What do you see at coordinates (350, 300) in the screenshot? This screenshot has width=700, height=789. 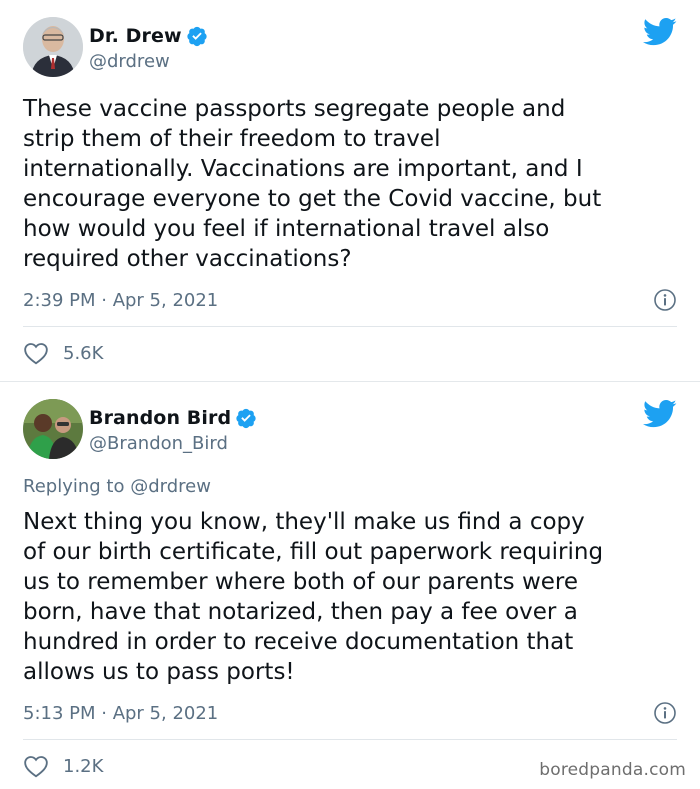 I see `tweet-meta: 2:39 PM · Apr 5, 2021` at bounding box center [350, 300].